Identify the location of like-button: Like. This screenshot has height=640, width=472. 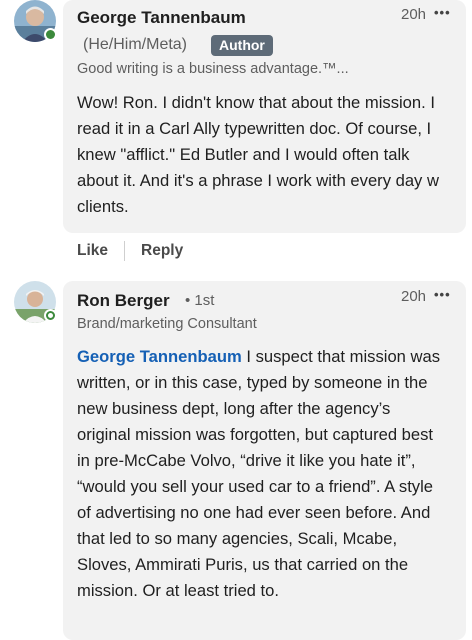
(92, 251).